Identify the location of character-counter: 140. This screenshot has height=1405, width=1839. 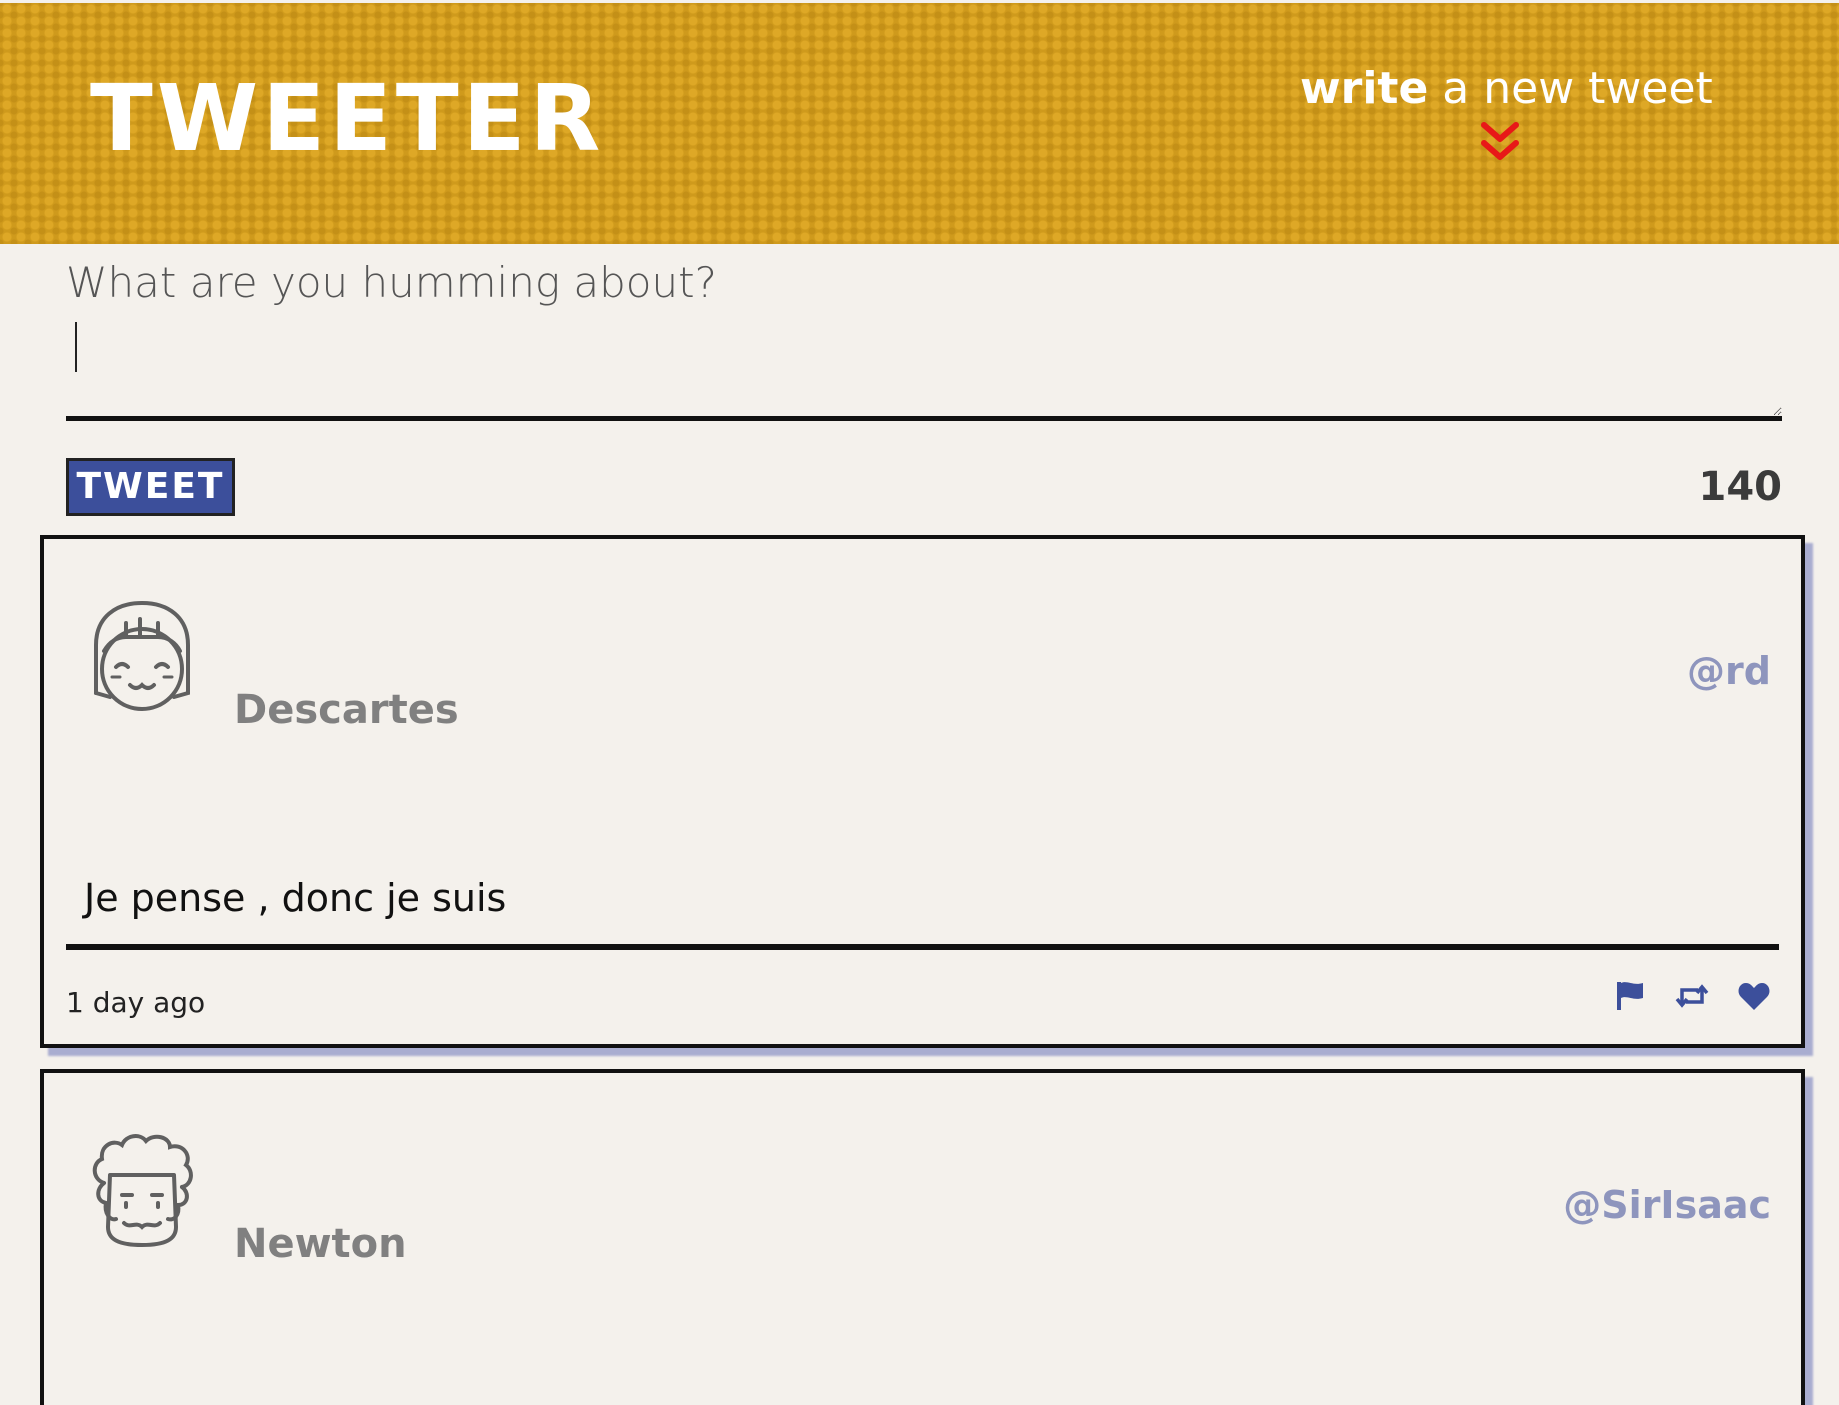
(1740, 487).